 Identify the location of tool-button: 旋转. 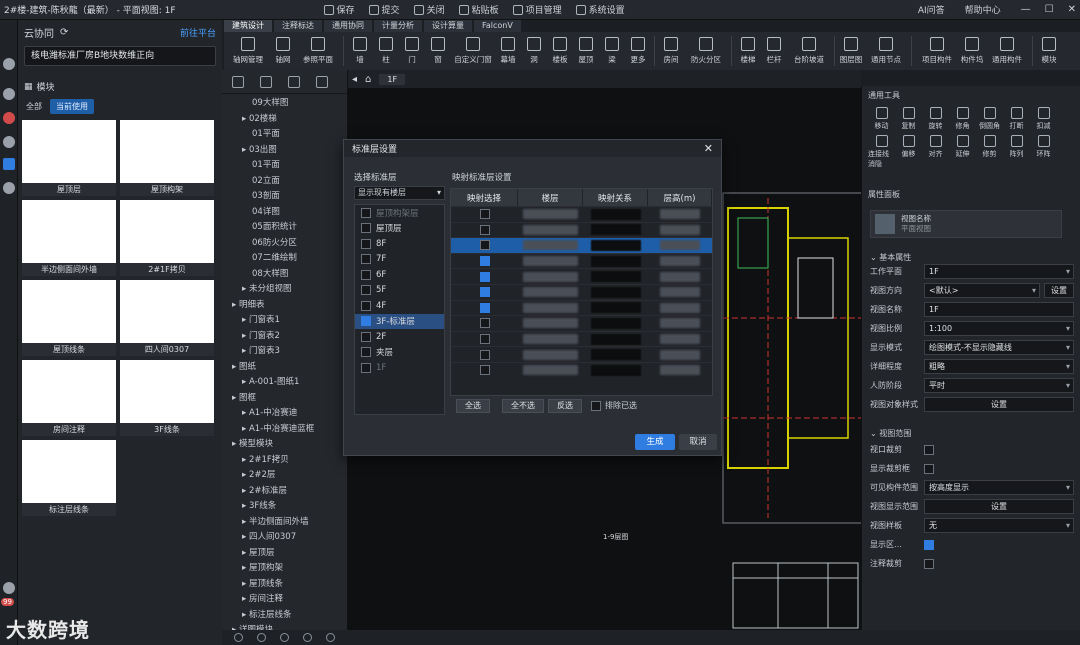
(935, 119).